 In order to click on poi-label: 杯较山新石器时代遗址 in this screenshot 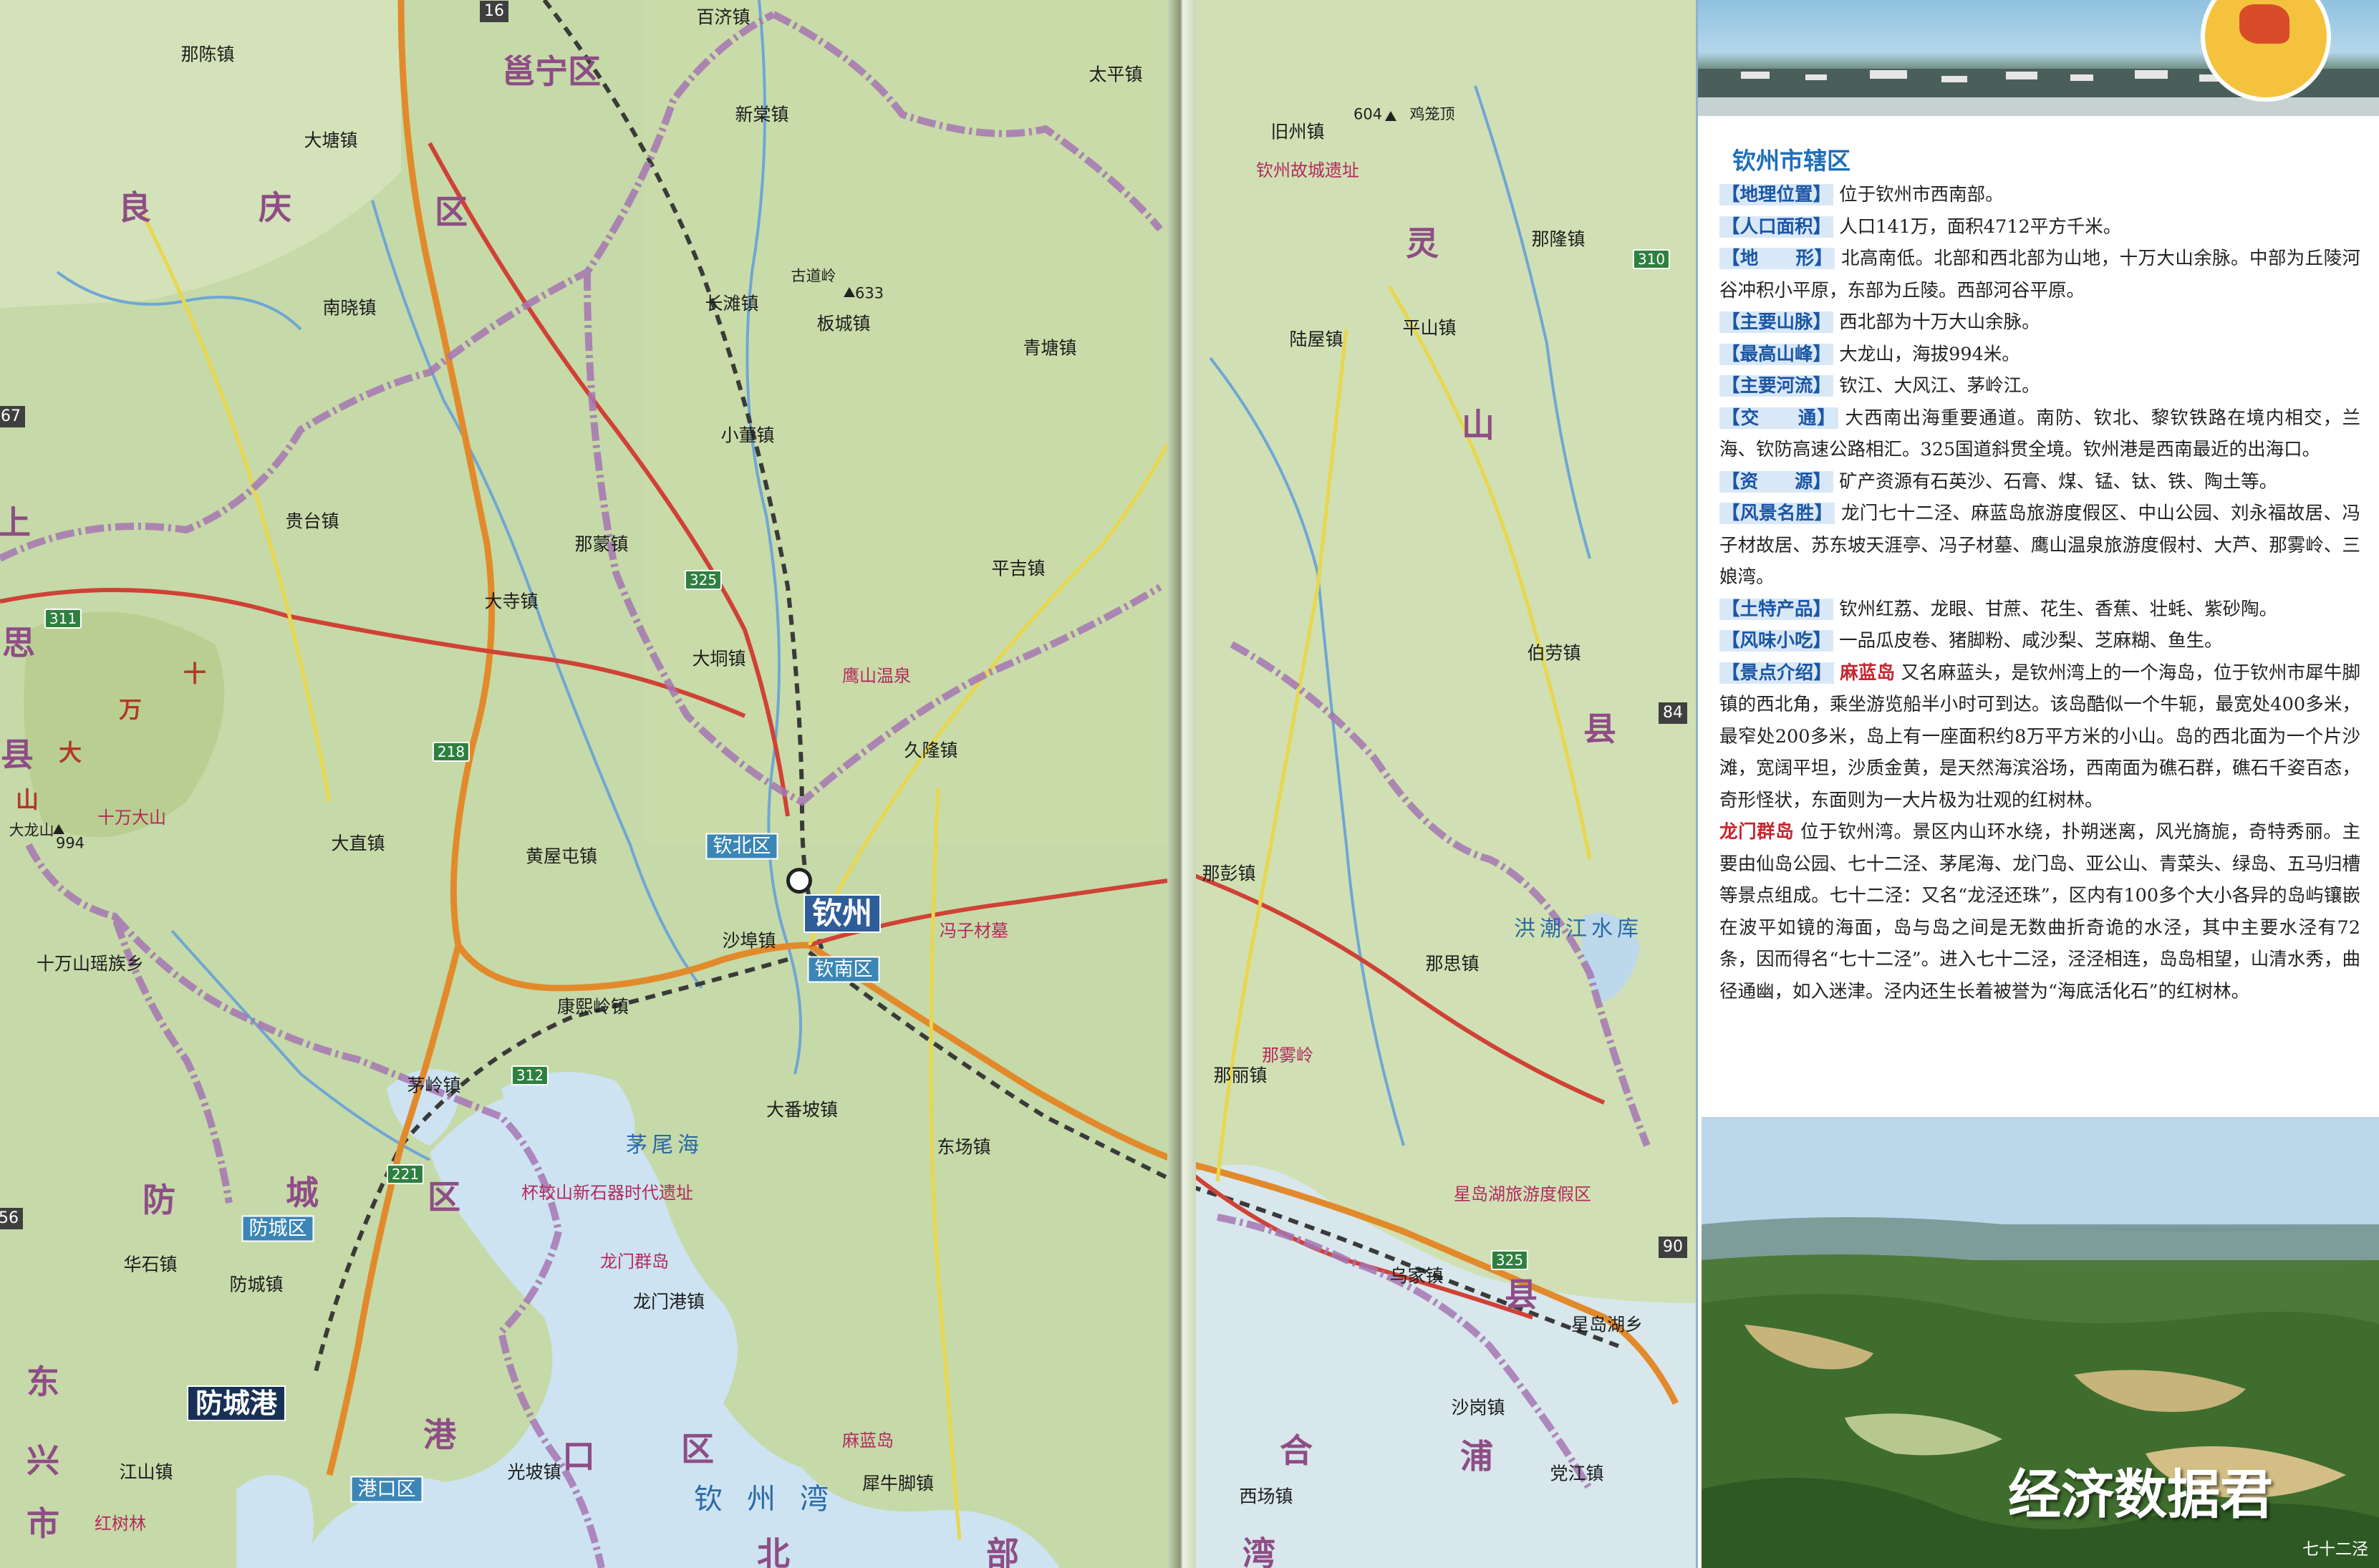, I will do `click(607, 1193)`.